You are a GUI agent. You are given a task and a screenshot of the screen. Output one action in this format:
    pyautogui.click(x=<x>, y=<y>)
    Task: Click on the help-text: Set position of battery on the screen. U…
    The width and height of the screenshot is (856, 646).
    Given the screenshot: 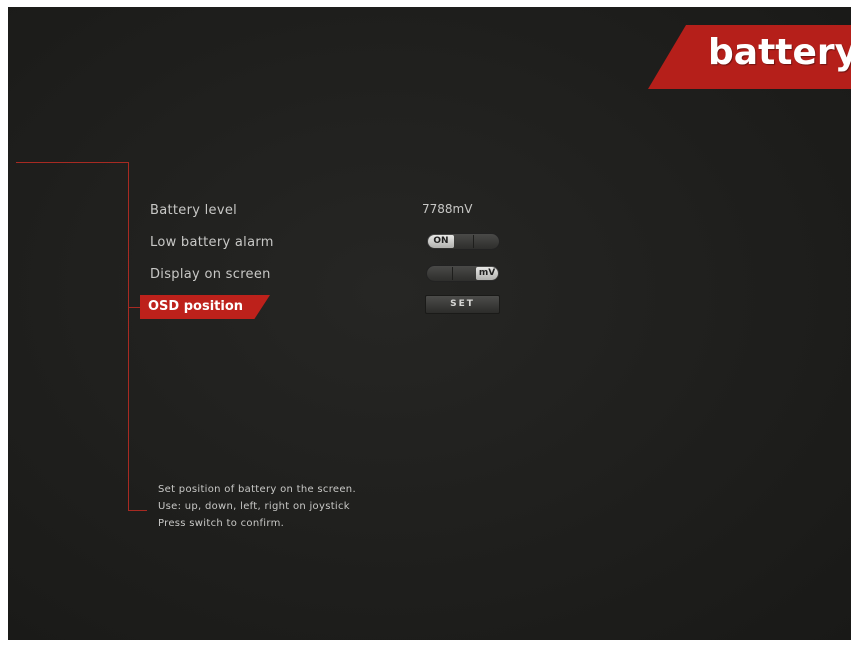 What is the action you would take?
    pyautogui.click(x=257, y=506)
    